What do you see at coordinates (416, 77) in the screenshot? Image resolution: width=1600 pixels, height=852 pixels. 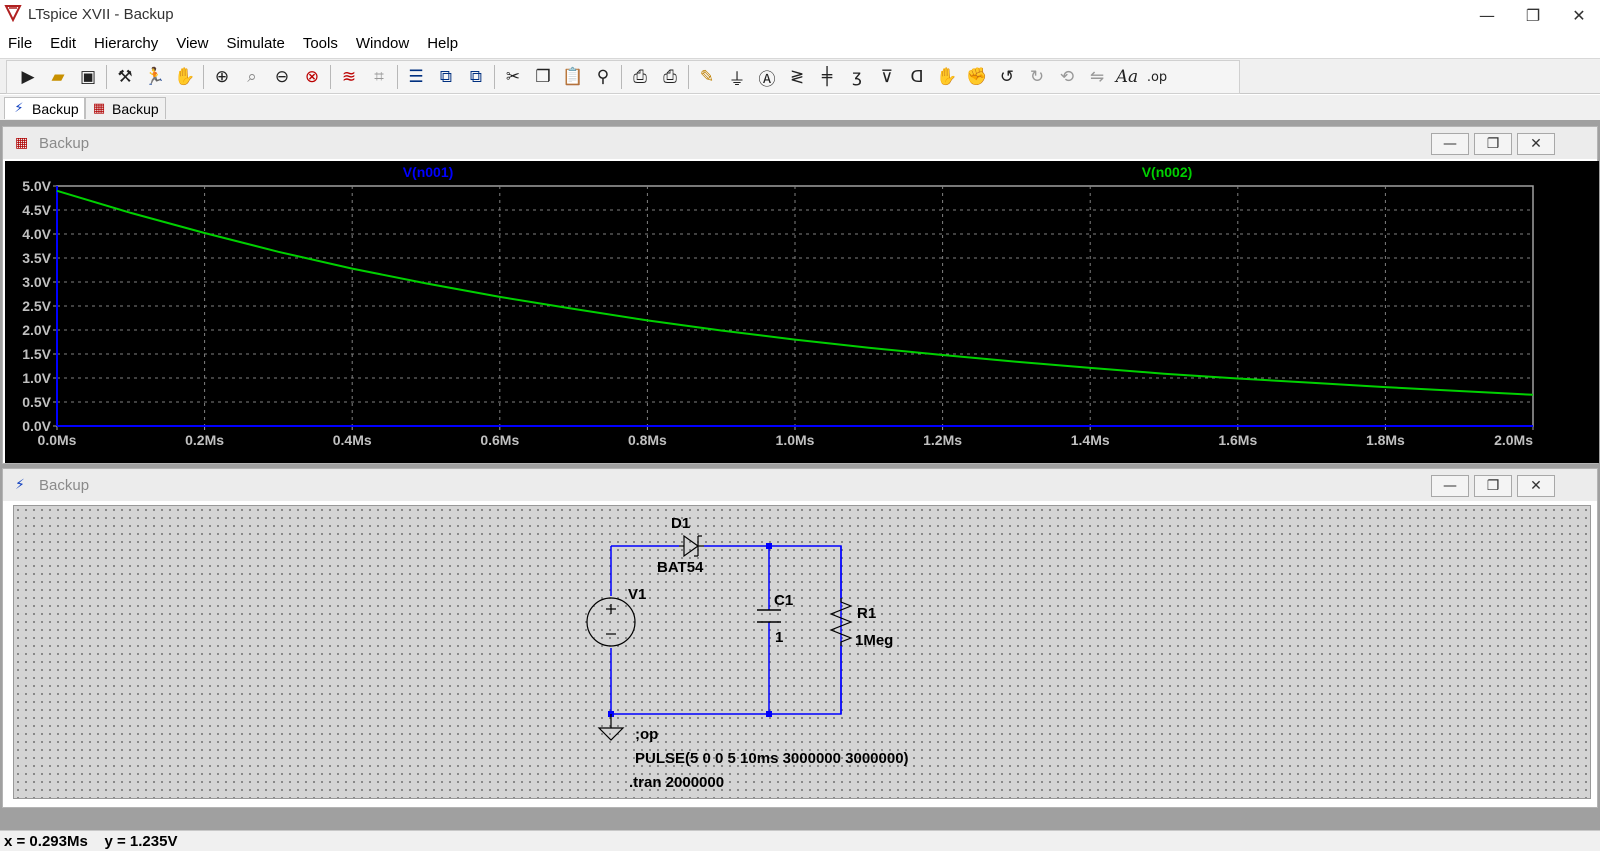 I see `tile-horizontal-icon: ☰` at bounding box center [416, 77].